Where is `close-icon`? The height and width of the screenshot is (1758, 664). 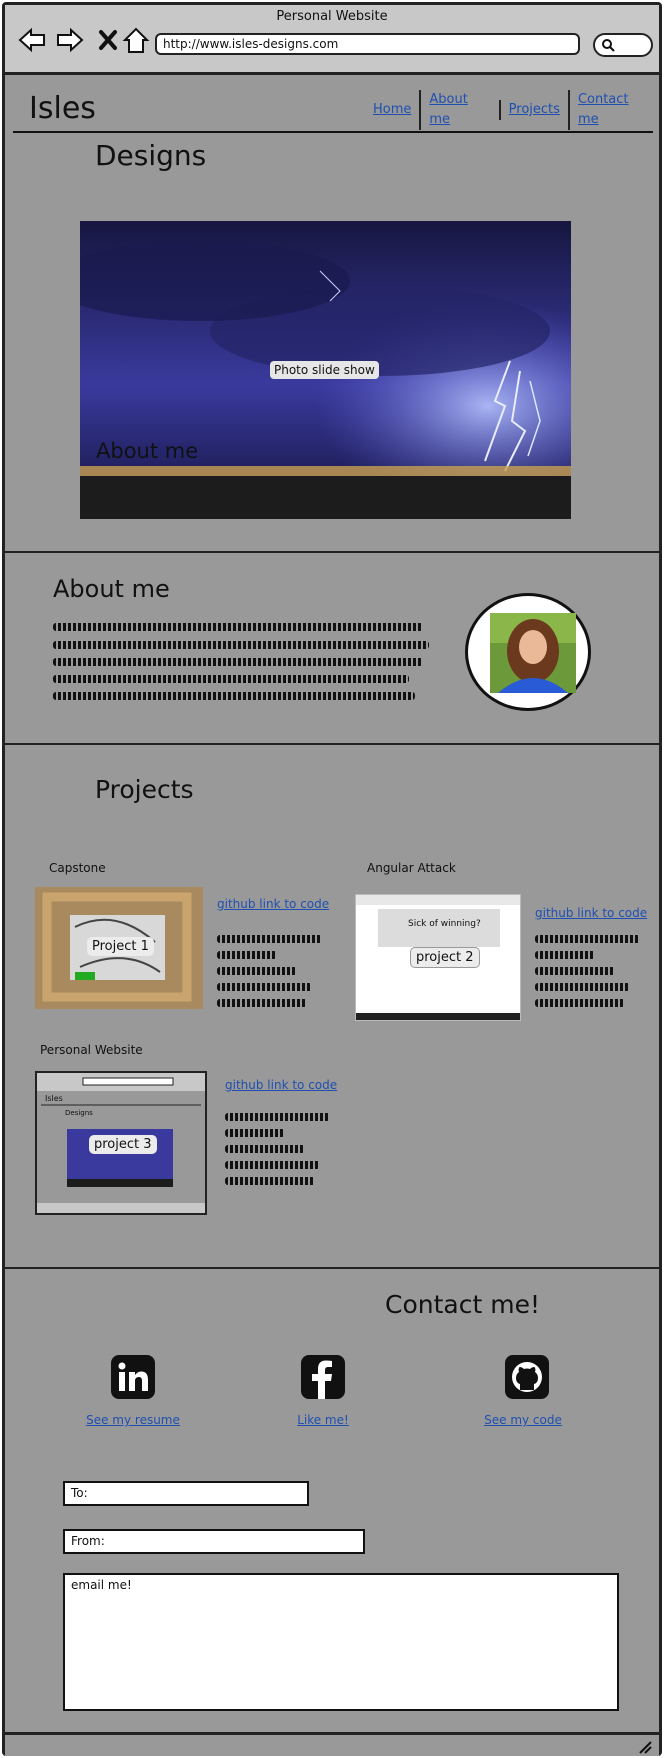
close-icon is located at coordinates (108, 40).